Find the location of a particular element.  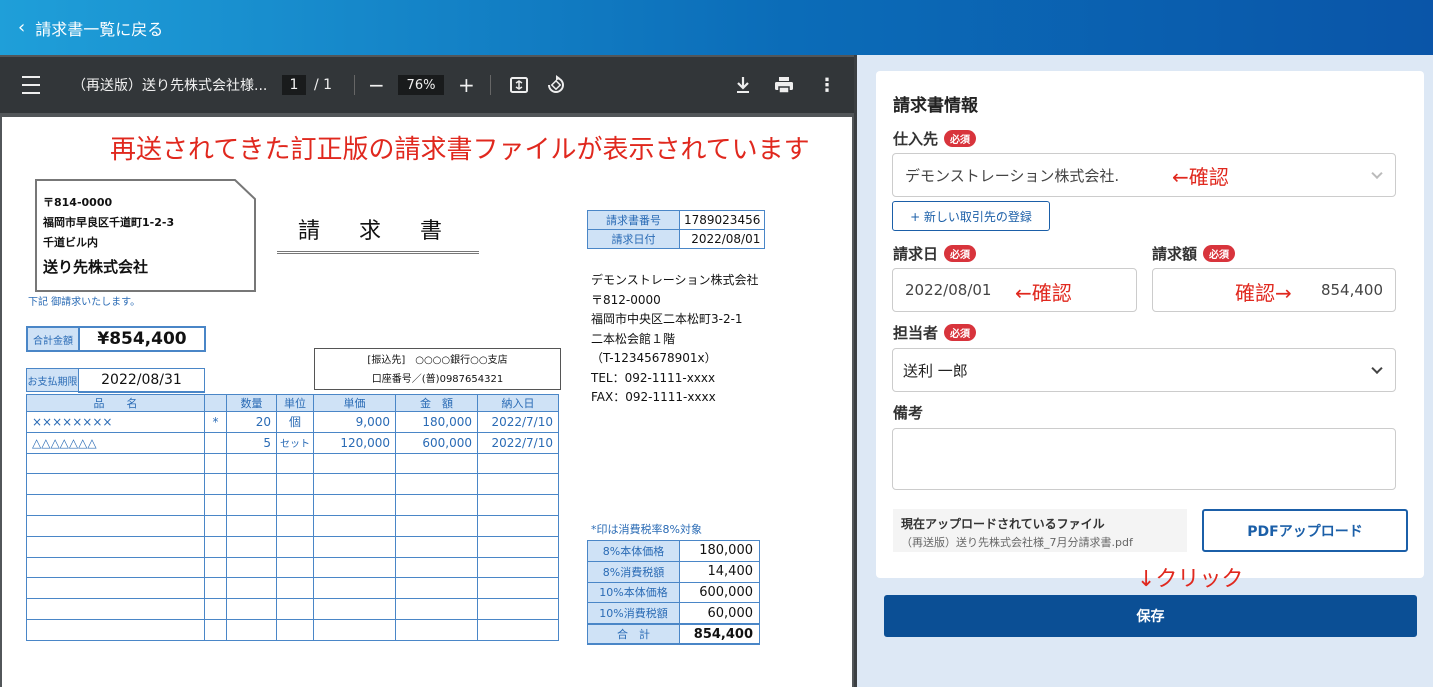

supplier-label: 仕入先 必須 is located at coordinates (935, 138).